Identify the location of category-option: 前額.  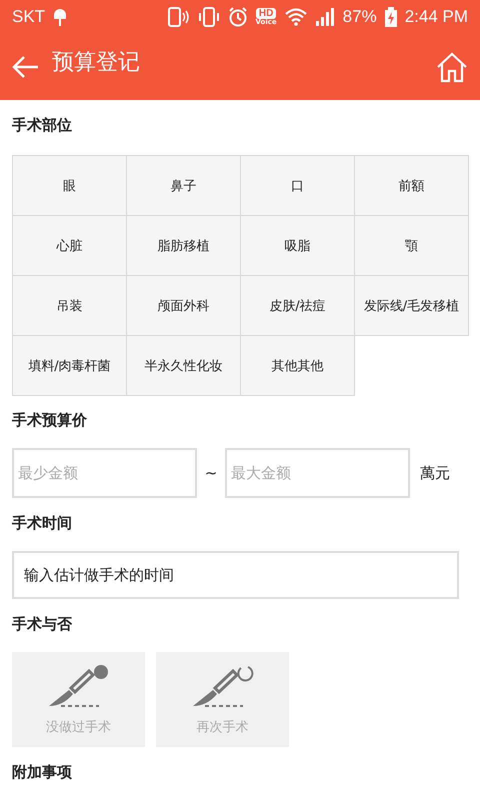
(411, 185).